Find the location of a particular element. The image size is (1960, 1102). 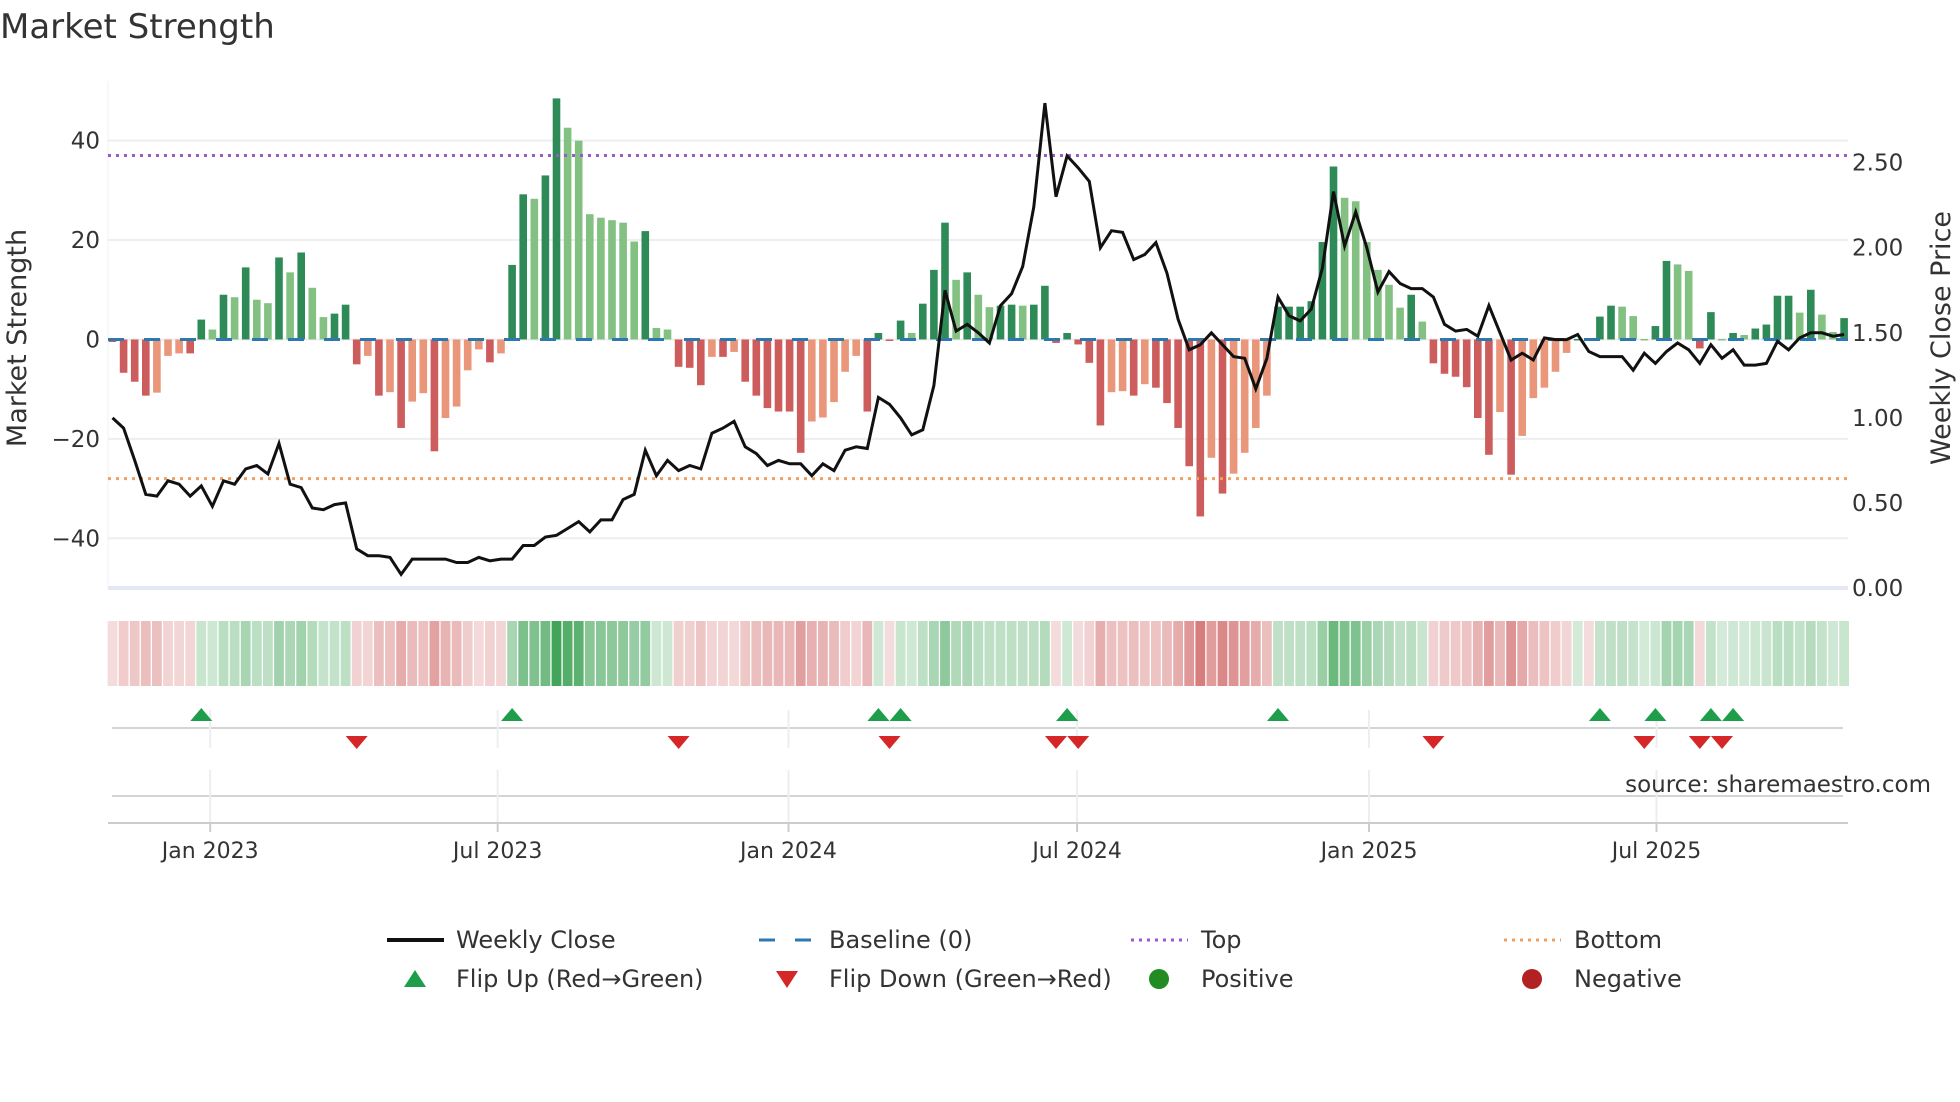

x-tick-label: Jul 2025 is located at coordinates (1656, 851).